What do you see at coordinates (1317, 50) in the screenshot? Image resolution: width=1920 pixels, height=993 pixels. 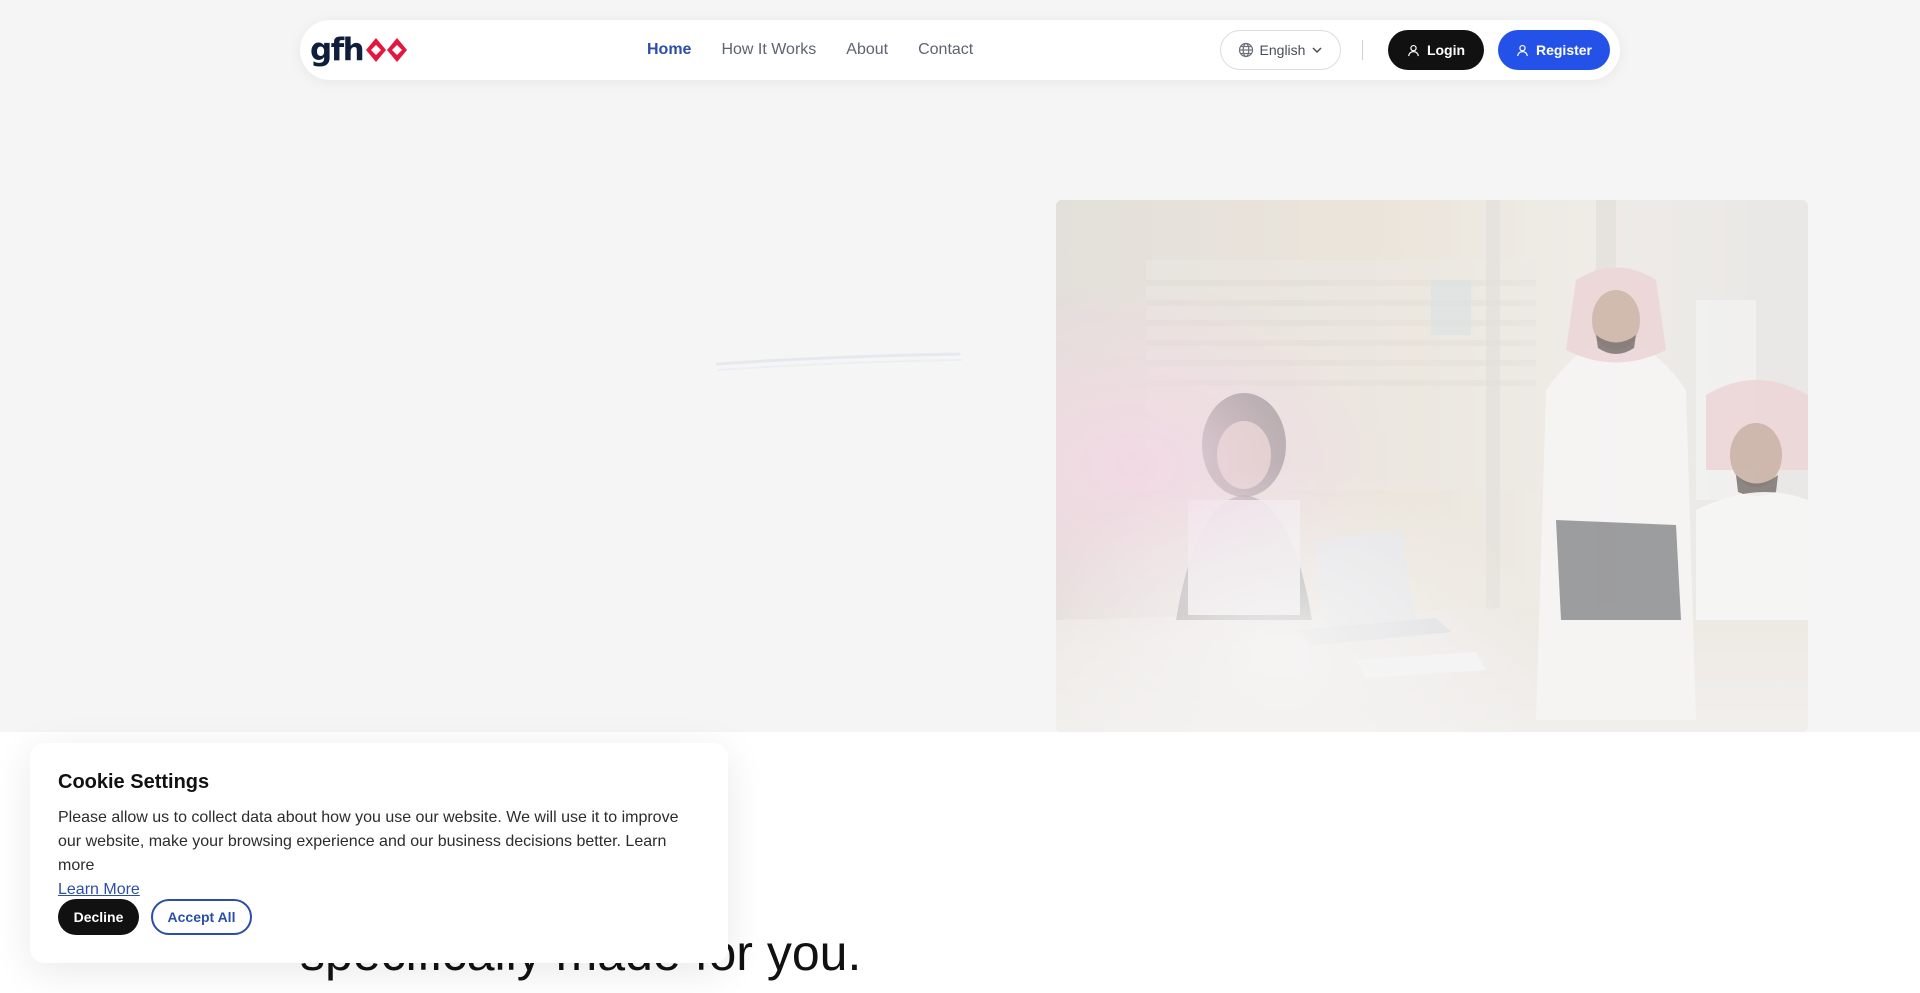 I see `chevron-down-icon` at bounding box center [1317, 50].